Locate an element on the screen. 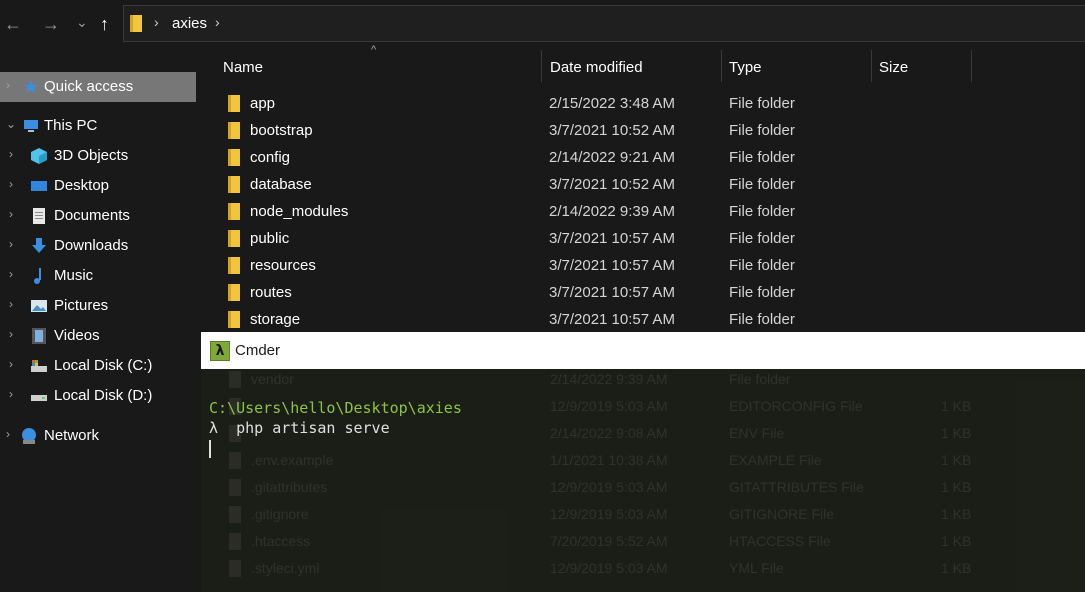 The height and width of the screenshot is (592, 1085). sidebar-item-local-disk-d: › Local Disk (D:) is located at coordinates (98, 396).